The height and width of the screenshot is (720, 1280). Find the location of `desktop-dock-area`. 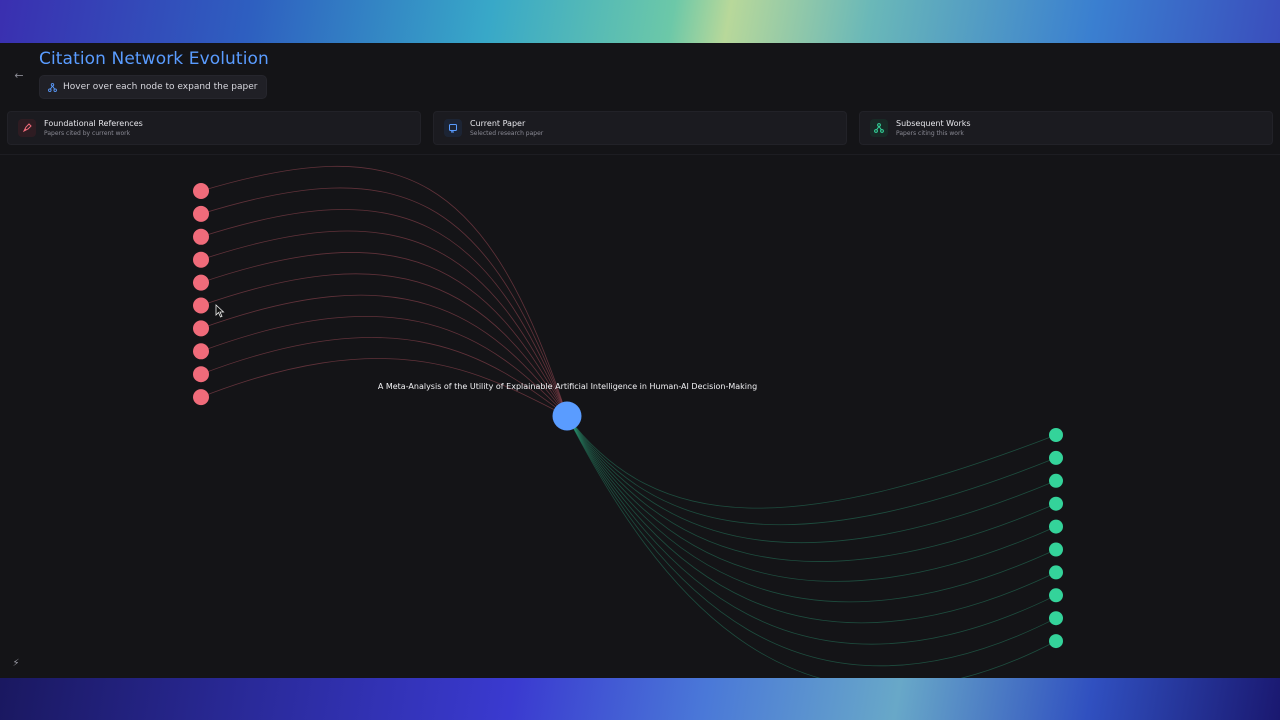

desktop-dock-area is located at coordinates (640, 699).